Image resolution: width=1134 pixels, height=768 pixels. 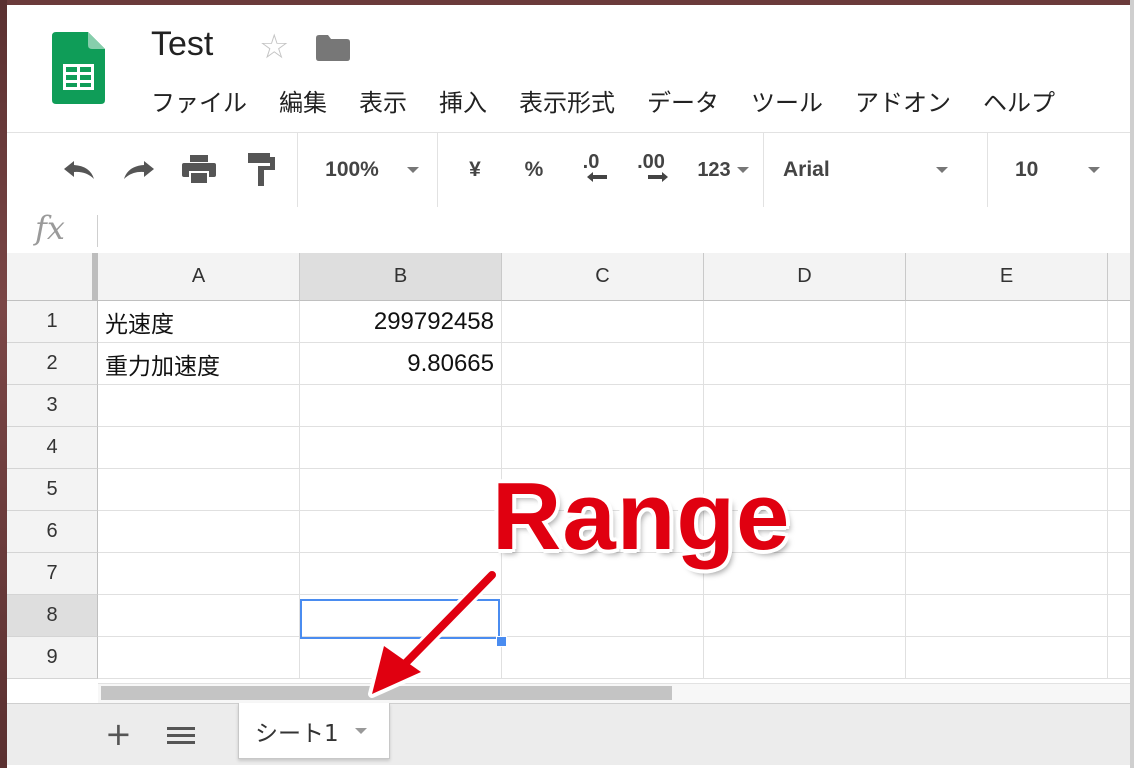 What do you see at coordinates (3, 384) in the screenshot?
I see `window-frame-left` at bounding box center [3, 384].